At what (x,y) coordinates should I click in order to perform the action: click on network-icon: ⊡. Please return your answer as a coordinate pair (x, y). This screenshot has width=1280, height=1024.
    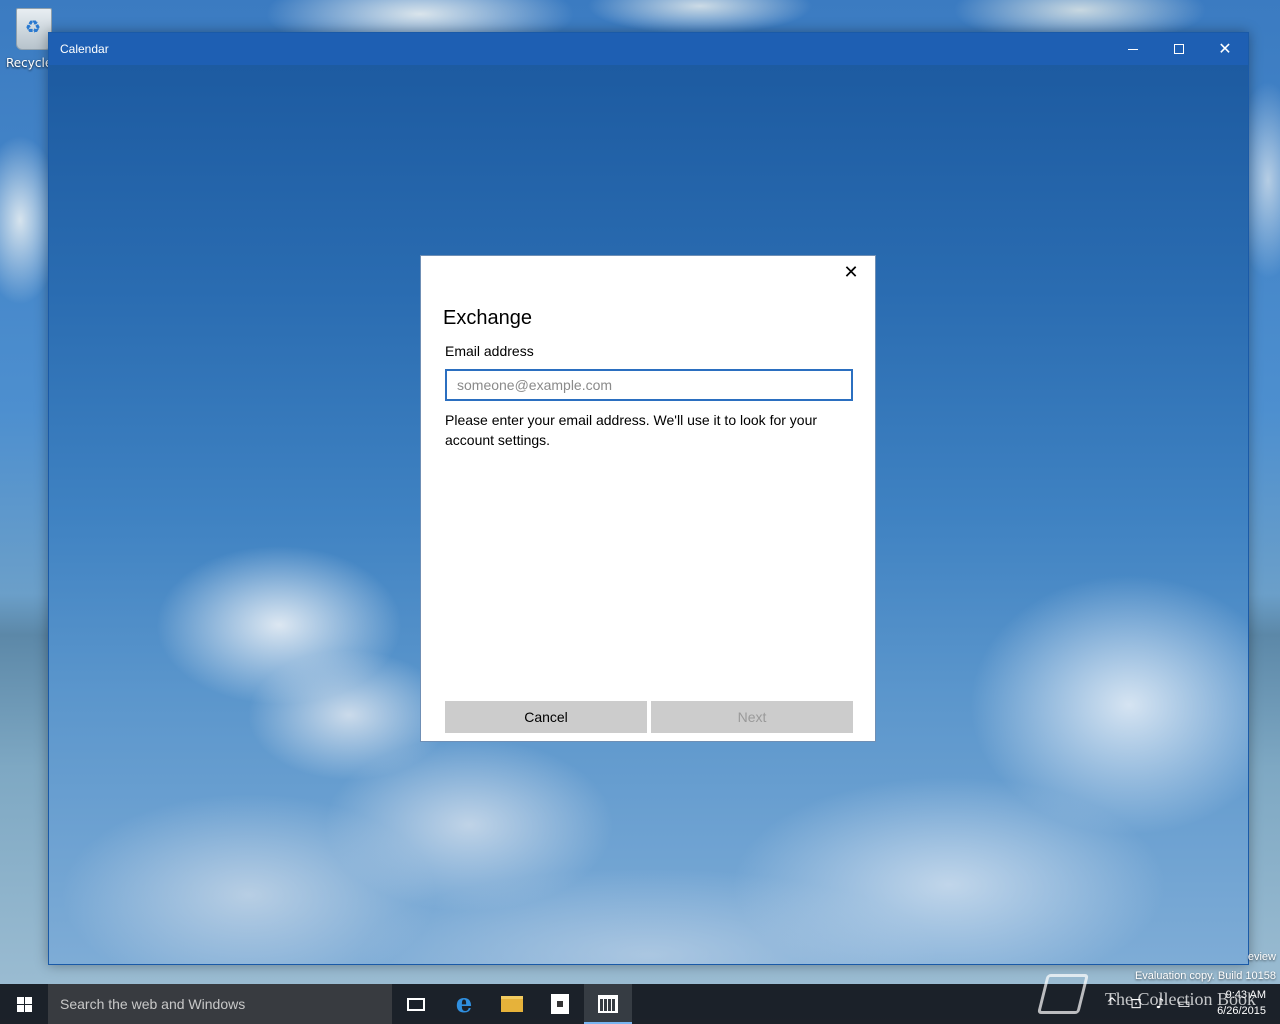
    Looking at the image, I should click on (1136, 1004).